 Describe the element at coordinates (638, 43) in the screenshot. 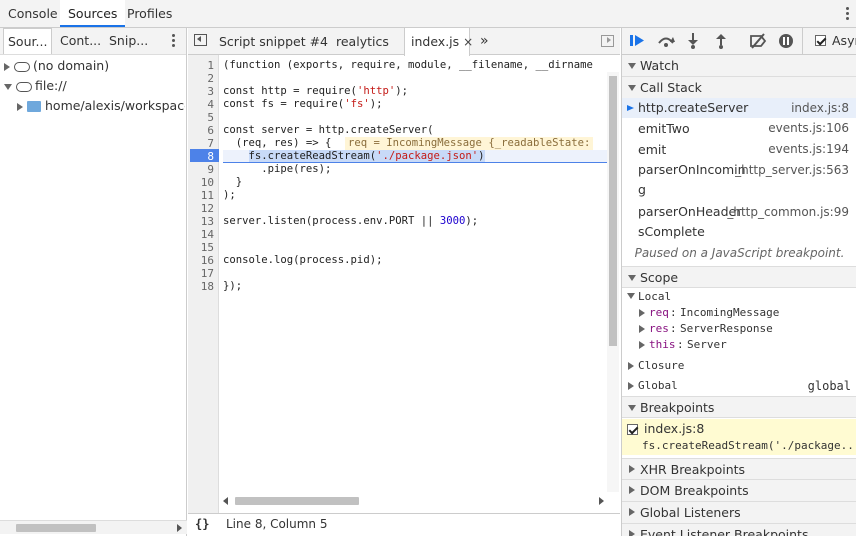

I see `resume-icon` at that location.